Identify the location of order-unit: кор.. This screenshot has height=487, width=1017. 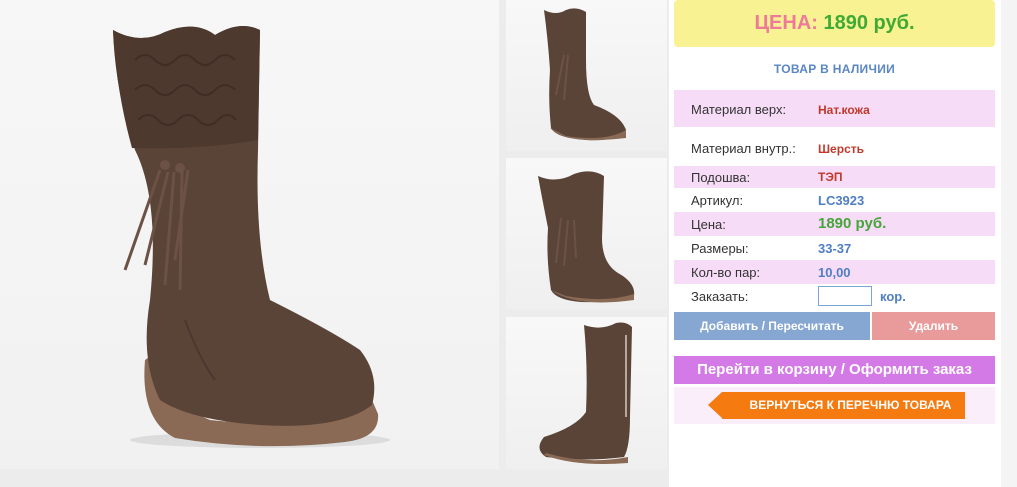
(893, 296).